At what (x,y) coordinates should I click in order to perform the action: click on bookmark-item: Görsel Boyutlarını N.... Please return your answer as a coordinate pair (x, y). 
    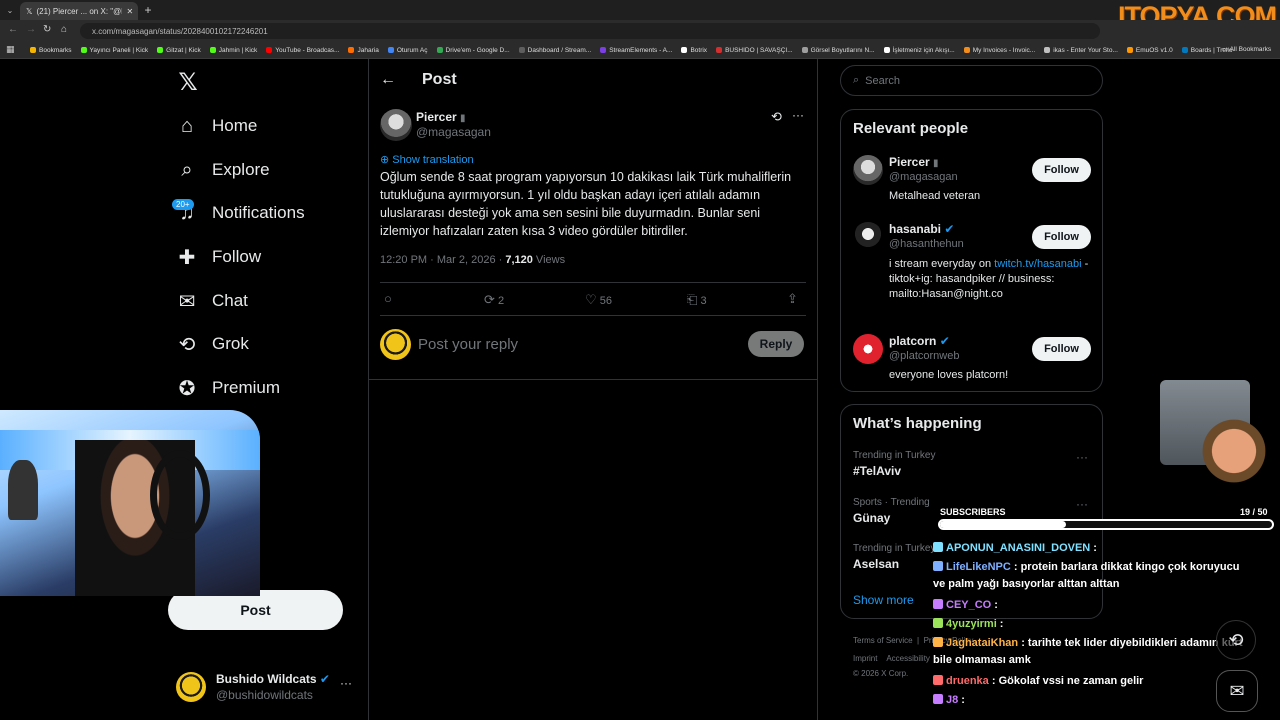
    Looking at the image, I should click on (838, 50).